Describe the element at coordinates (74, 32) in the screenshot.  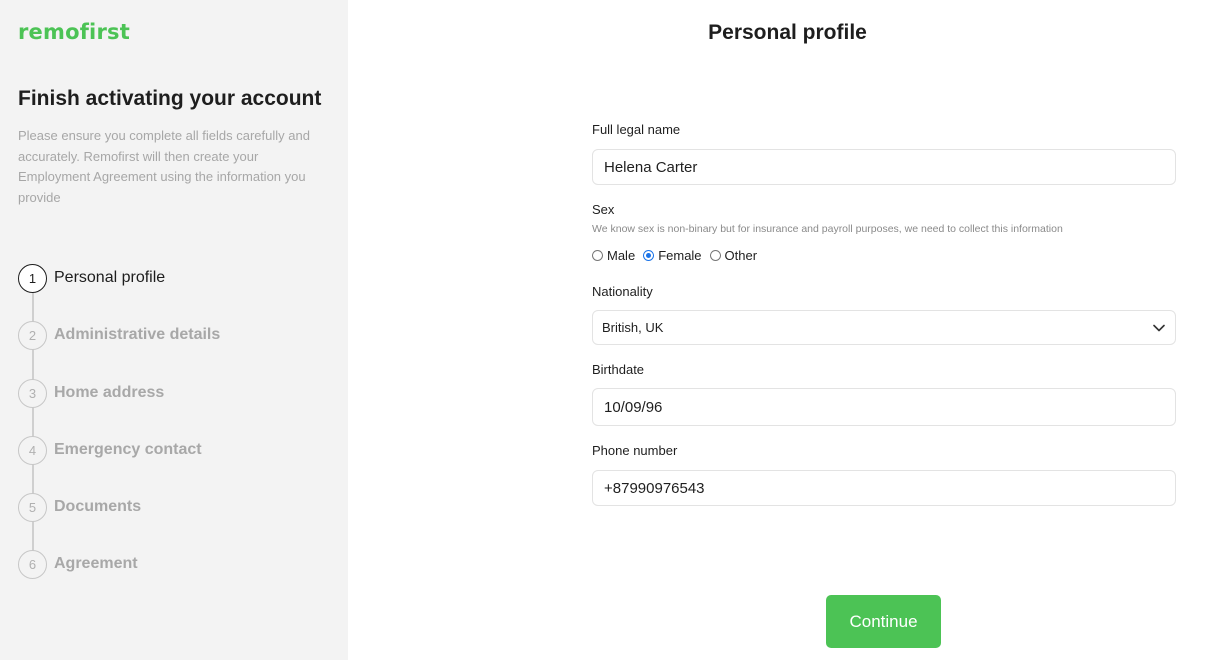
I see `remofirst-logo: remofirst` at that location.